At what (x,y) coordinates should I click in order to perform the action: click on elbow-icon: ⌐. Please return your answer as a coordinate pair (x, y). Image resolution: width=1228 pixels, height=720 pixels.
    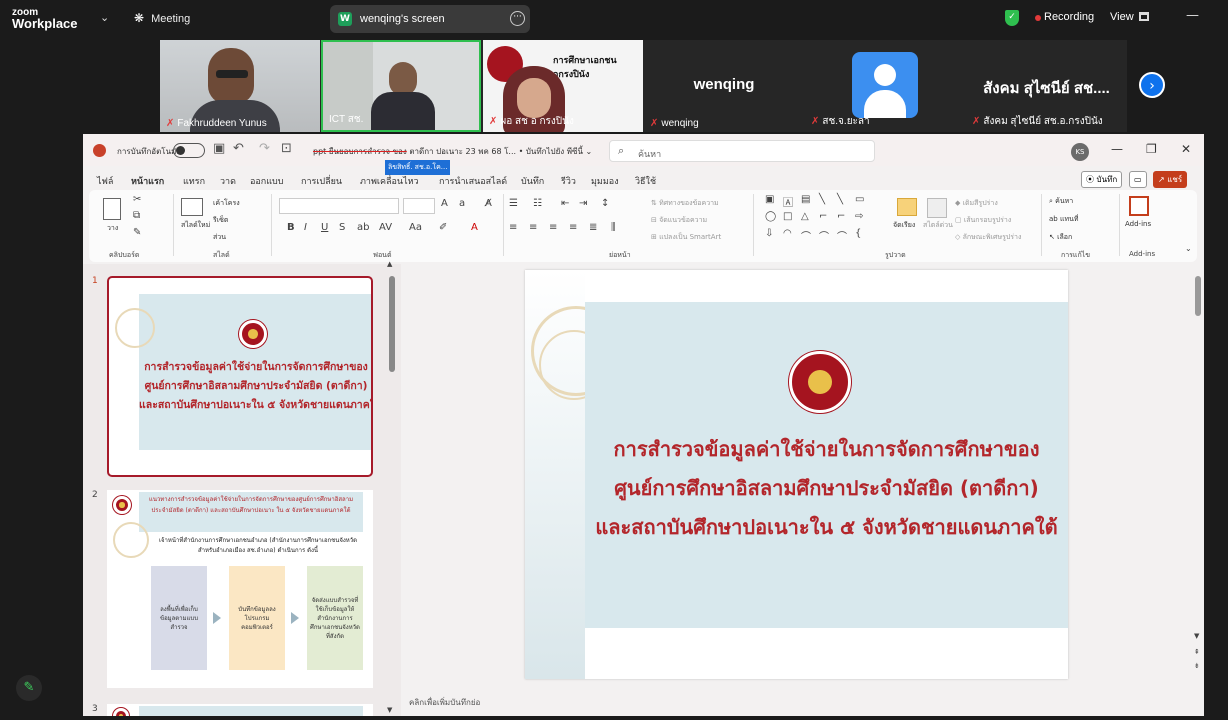
    Looking at the image, I should click on (823, 216).